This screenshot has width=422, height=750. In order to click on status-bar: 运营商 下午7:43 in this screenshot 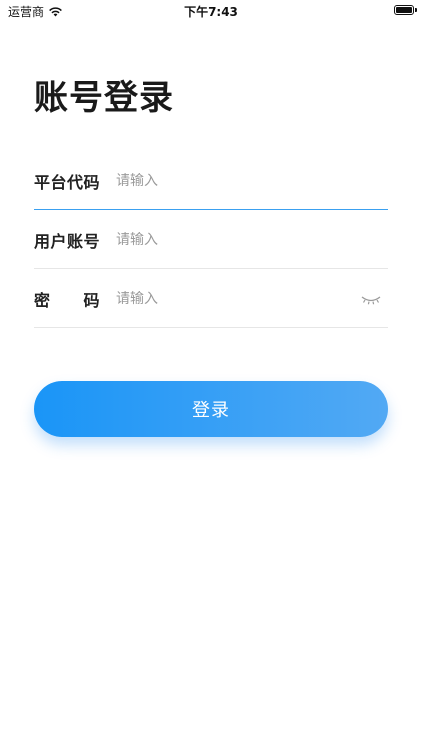, I will do `click(211, 11)`.